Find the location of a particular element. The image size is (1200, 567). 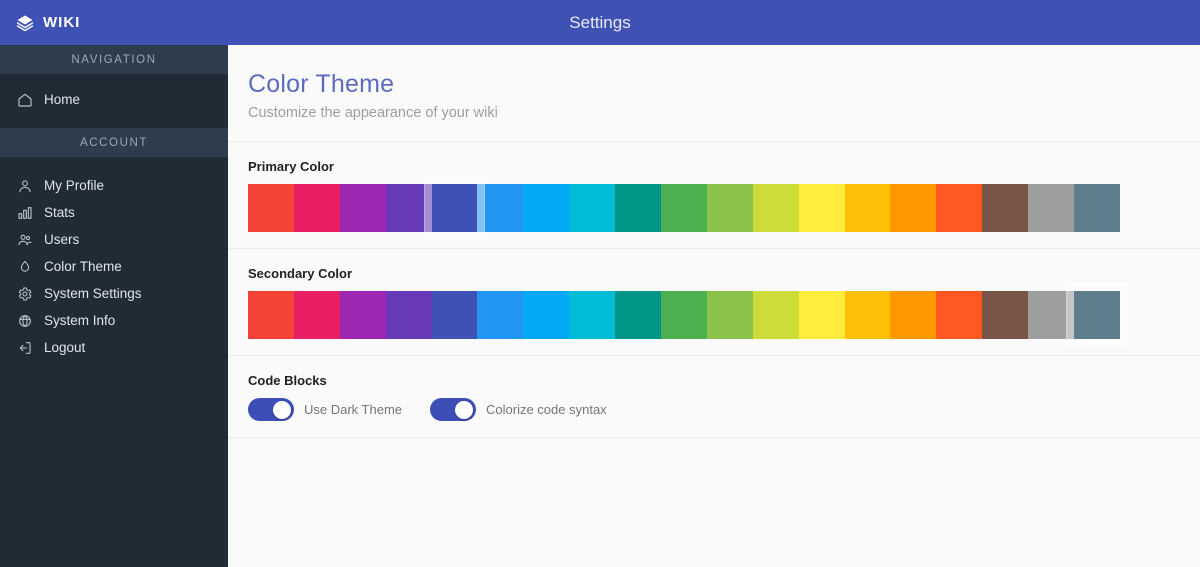

sidebar-section-navigation: NAVIGATION is located at coordinates (114, 59).